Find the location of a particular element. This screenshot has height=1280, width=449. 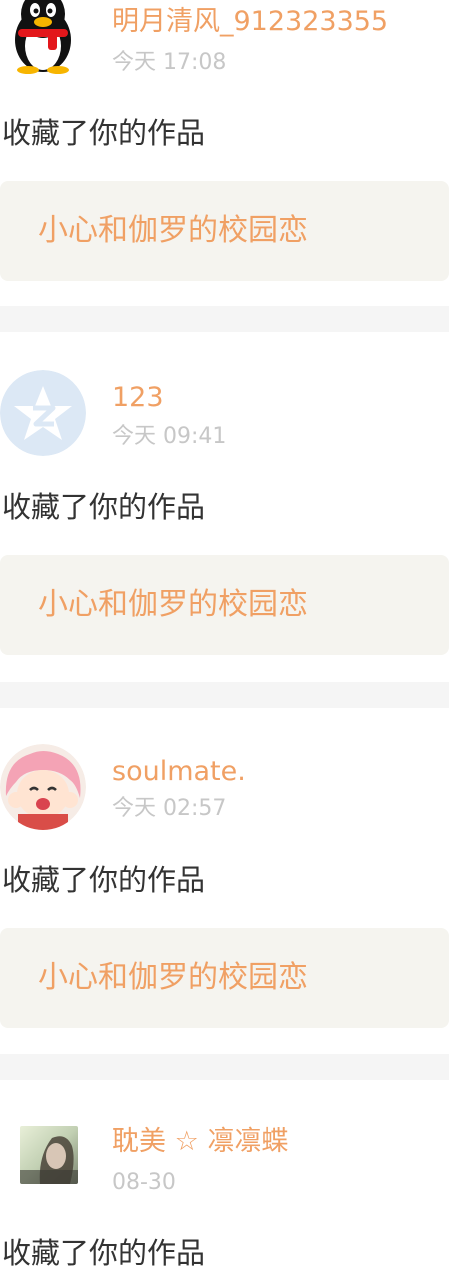

qq-penguin-icon is located at coordinates (43, 37).